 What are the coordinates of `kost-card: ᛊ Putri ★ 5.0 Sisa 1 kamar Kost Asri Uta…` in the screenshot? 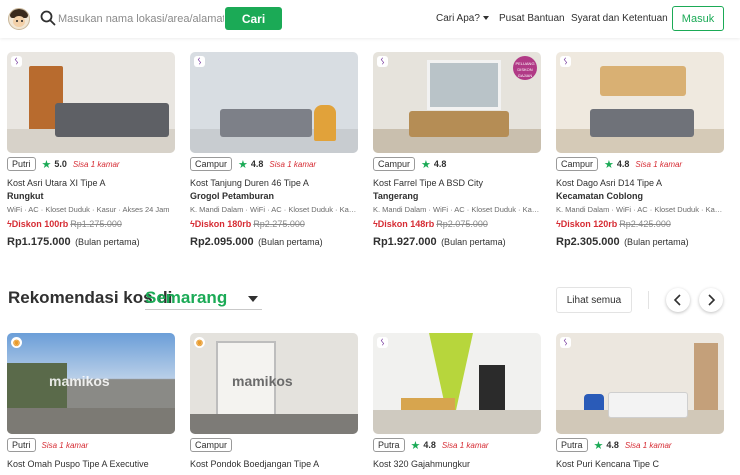 It's located at (91, 150).